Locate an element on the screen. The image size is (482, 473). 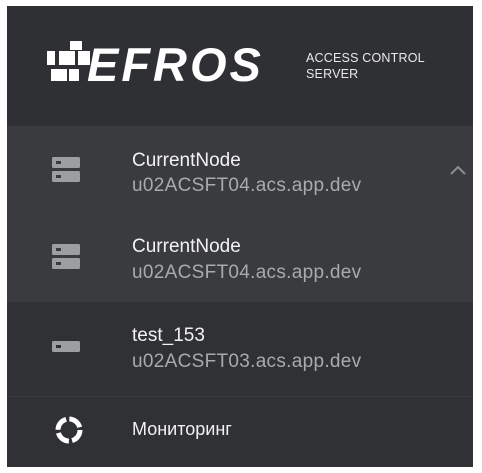
node-host: u02ACSFT03.acs.app.dev is located at coordinates (247, 361).